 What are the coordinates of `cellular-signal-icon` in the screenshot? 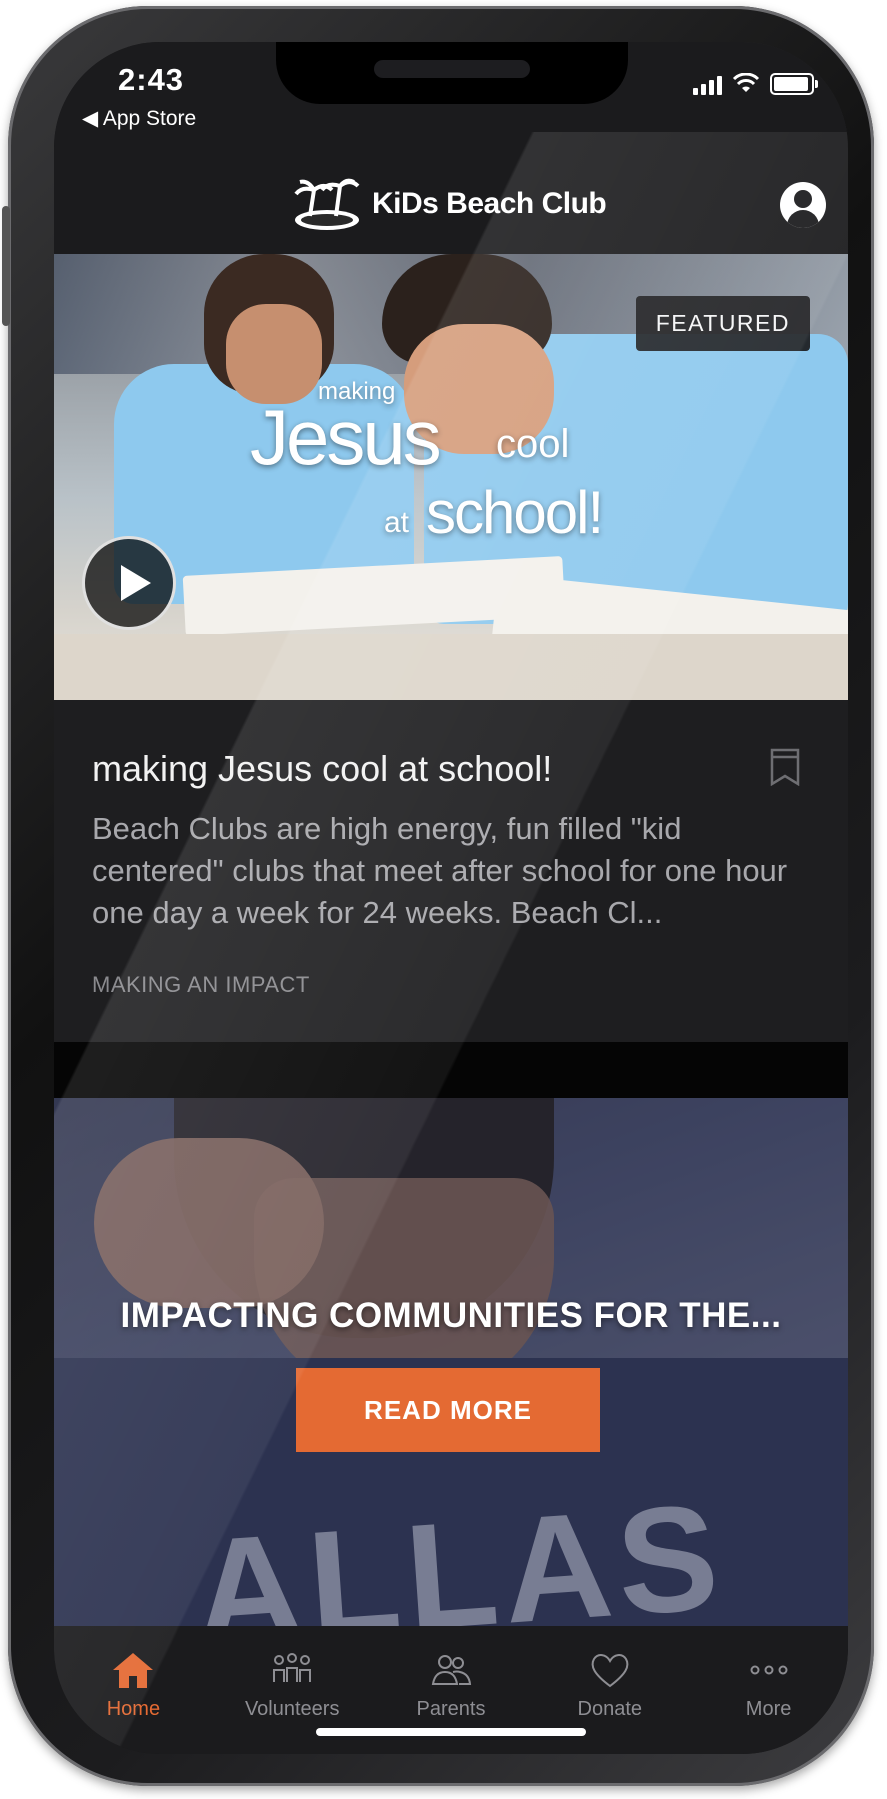 It's located at (707, 84).